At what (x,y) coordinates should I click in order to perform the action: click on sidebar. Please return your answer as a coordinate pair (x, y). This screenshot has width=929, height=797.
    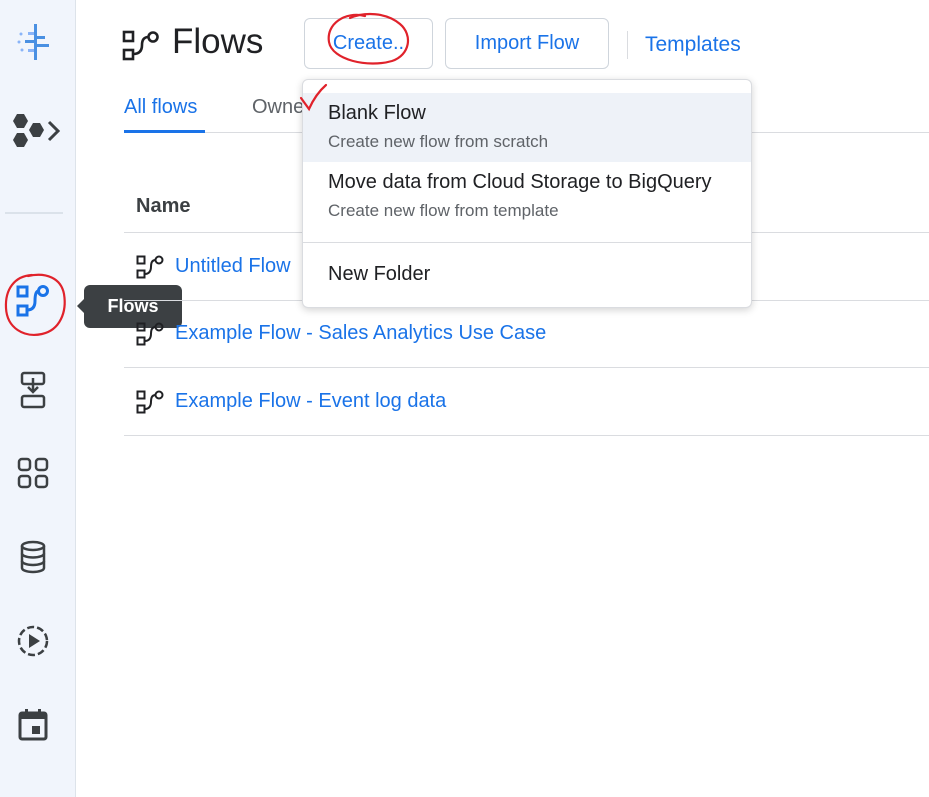
    Looking at the image, I should click on (38, 398).